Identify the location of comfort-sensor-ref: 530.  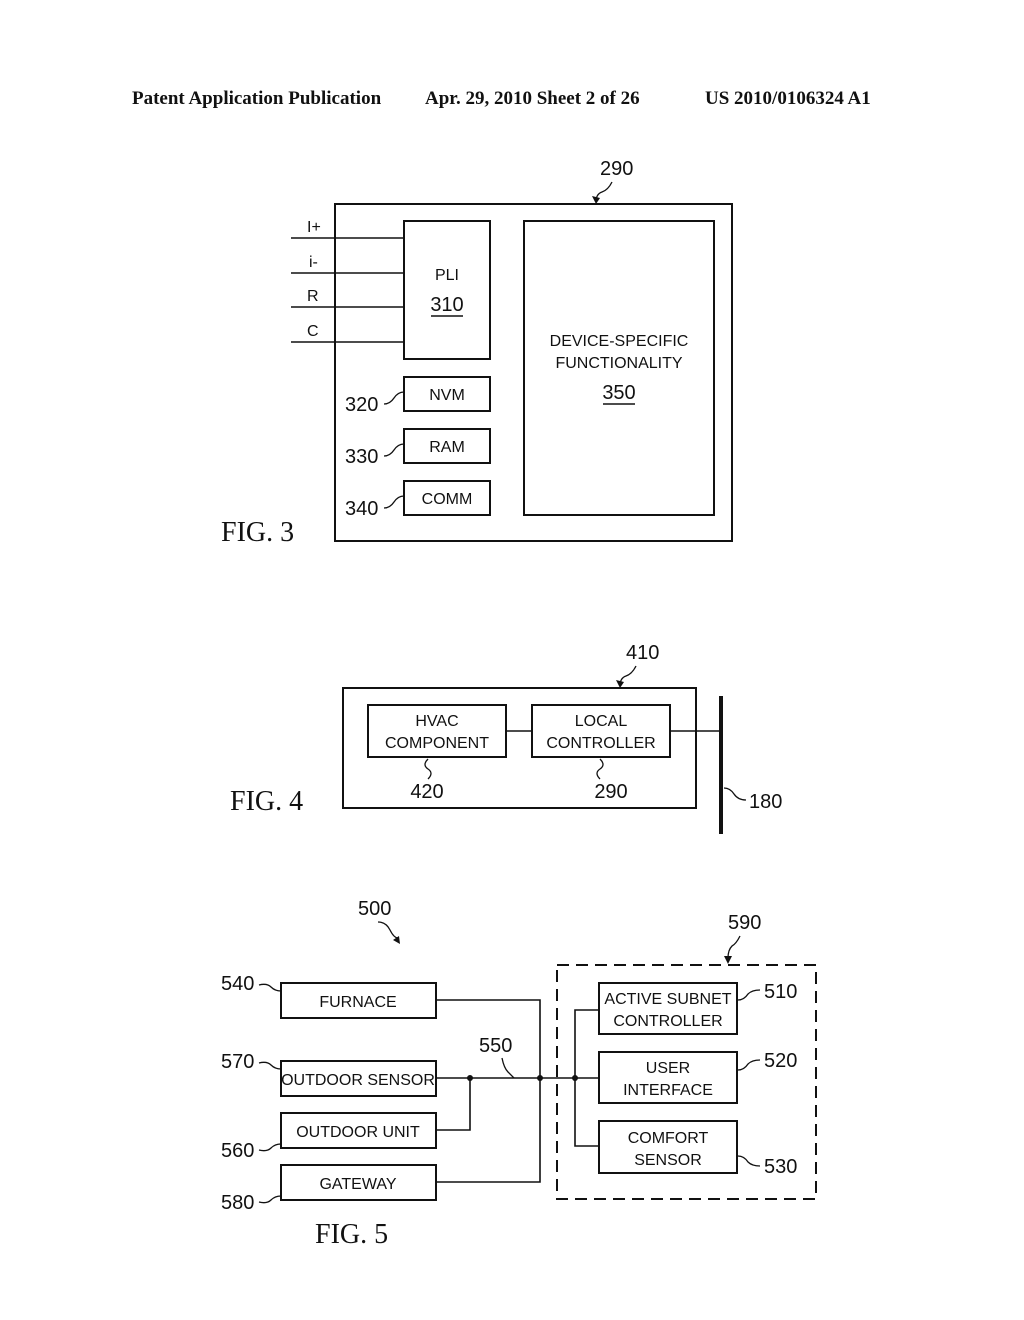
(780, 1167).